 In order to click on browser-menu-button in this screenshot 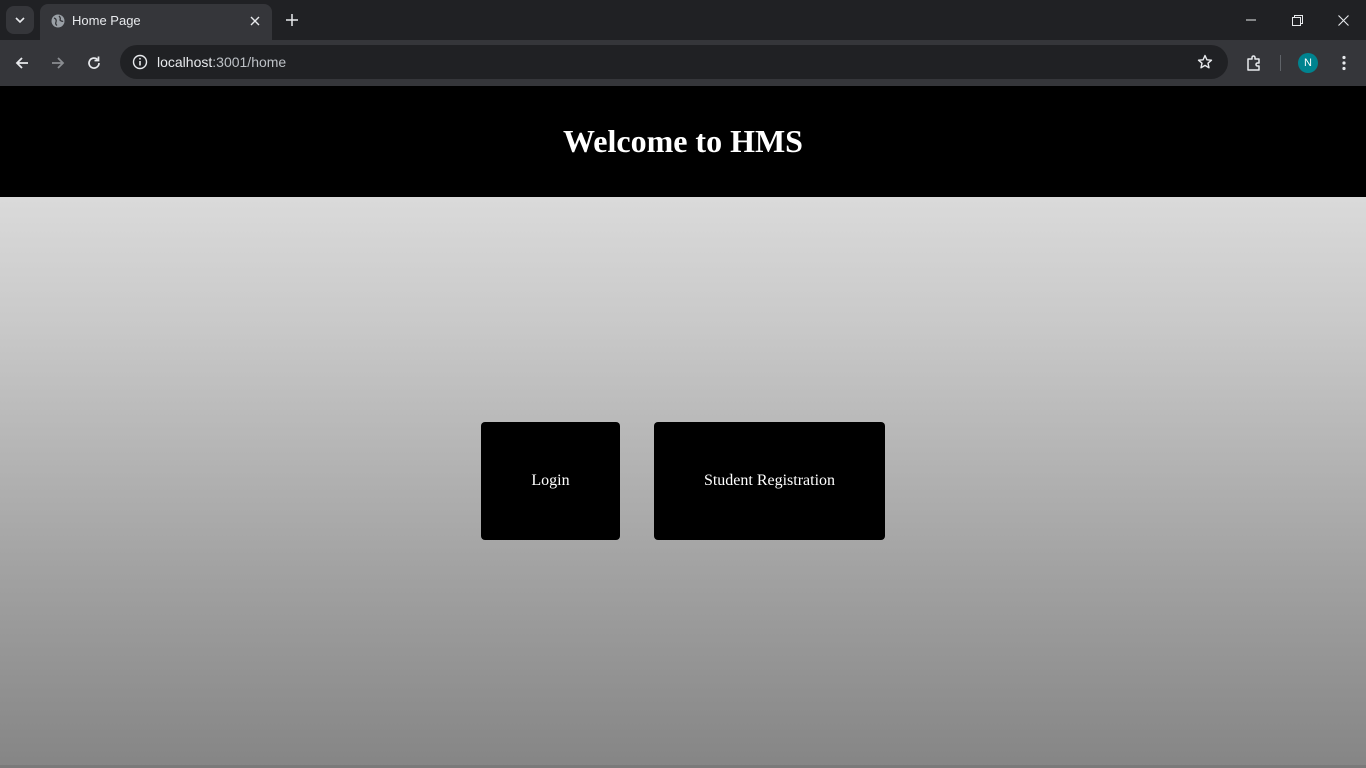, I will do `click(1344, 63)`.